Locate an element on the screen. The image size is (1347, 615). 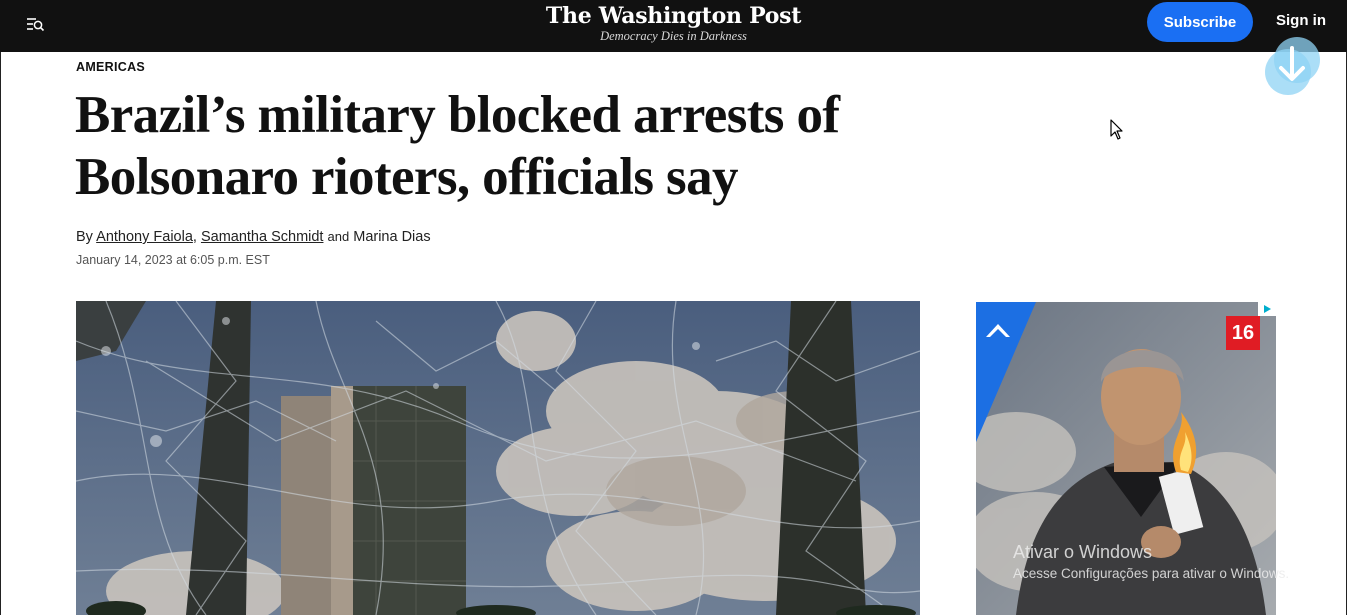
headline-line-1: Brazil’s military blocked arrests of is located at coordinates (457, 115).